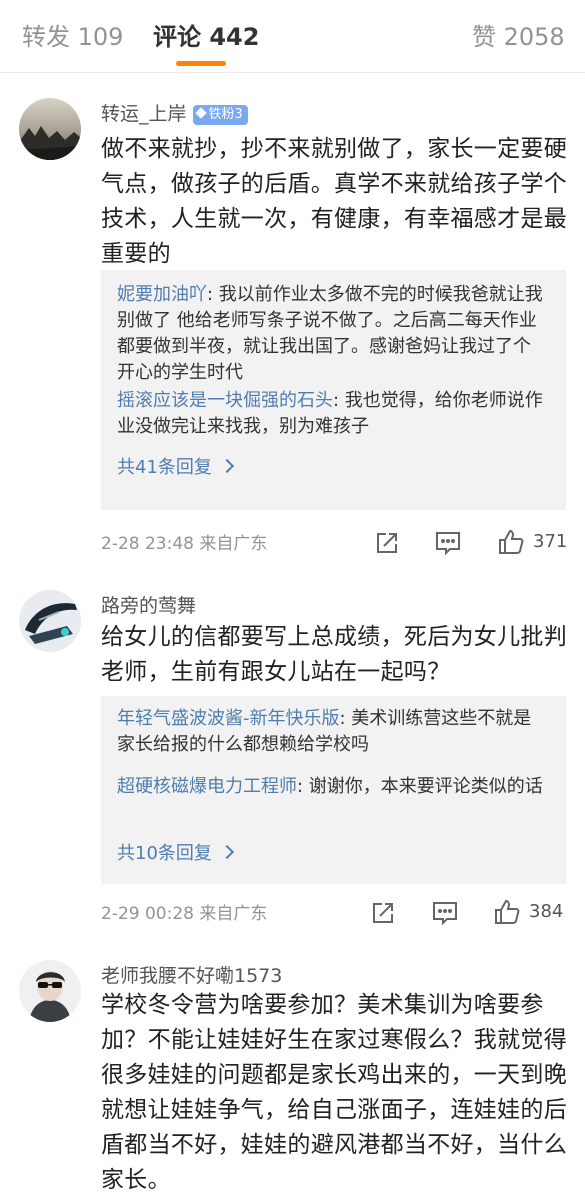 This screenshot has height=1200, width=585. Describe the element at coordinates (220, 114) in the screenshot. I see `fan-badge: 铁粉3` at that location.